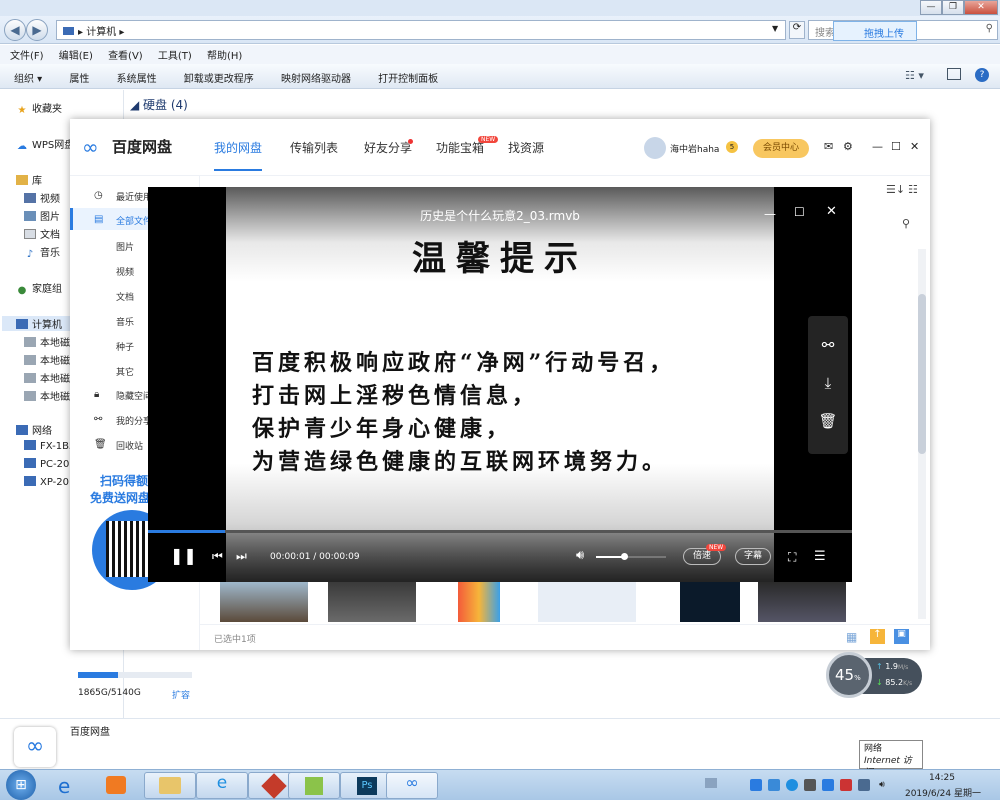 The image size is (1000, 800). I want to click on nav-documents: 文档, so click(42, 233).